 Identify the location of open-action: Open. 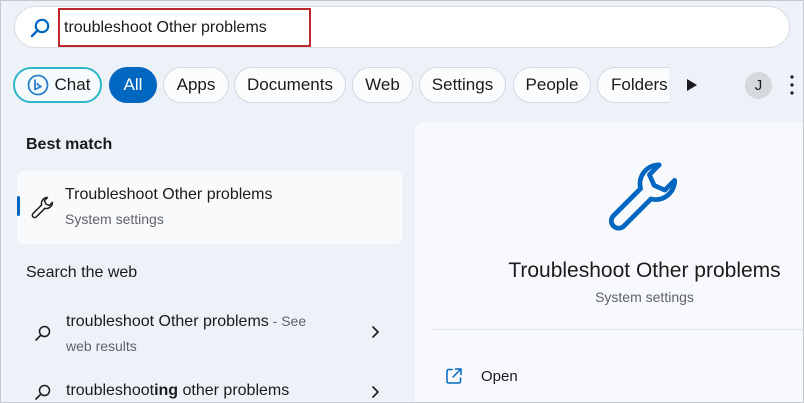
(481, 376).